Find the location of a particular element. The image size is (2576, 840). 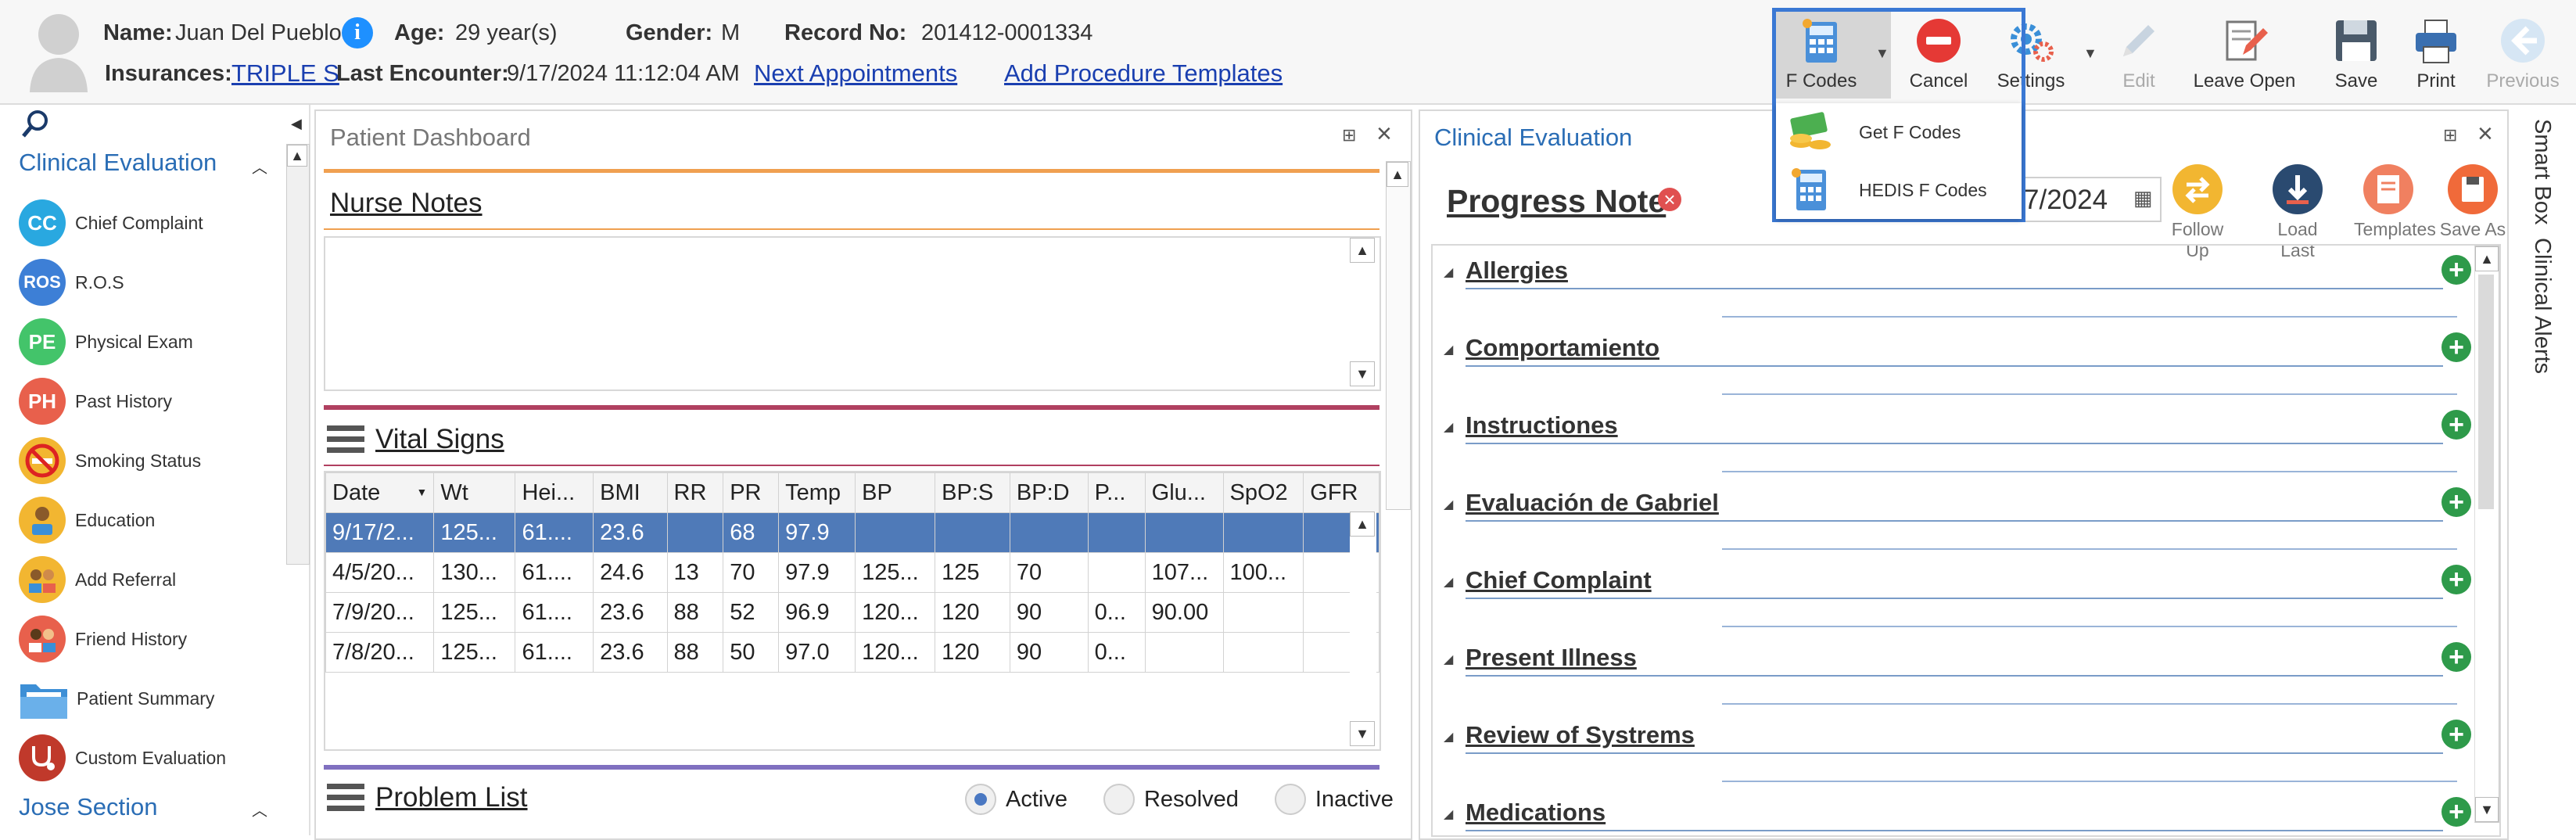

dashboard-scrollbar: ▲ is located at coordinates (1398, 335).